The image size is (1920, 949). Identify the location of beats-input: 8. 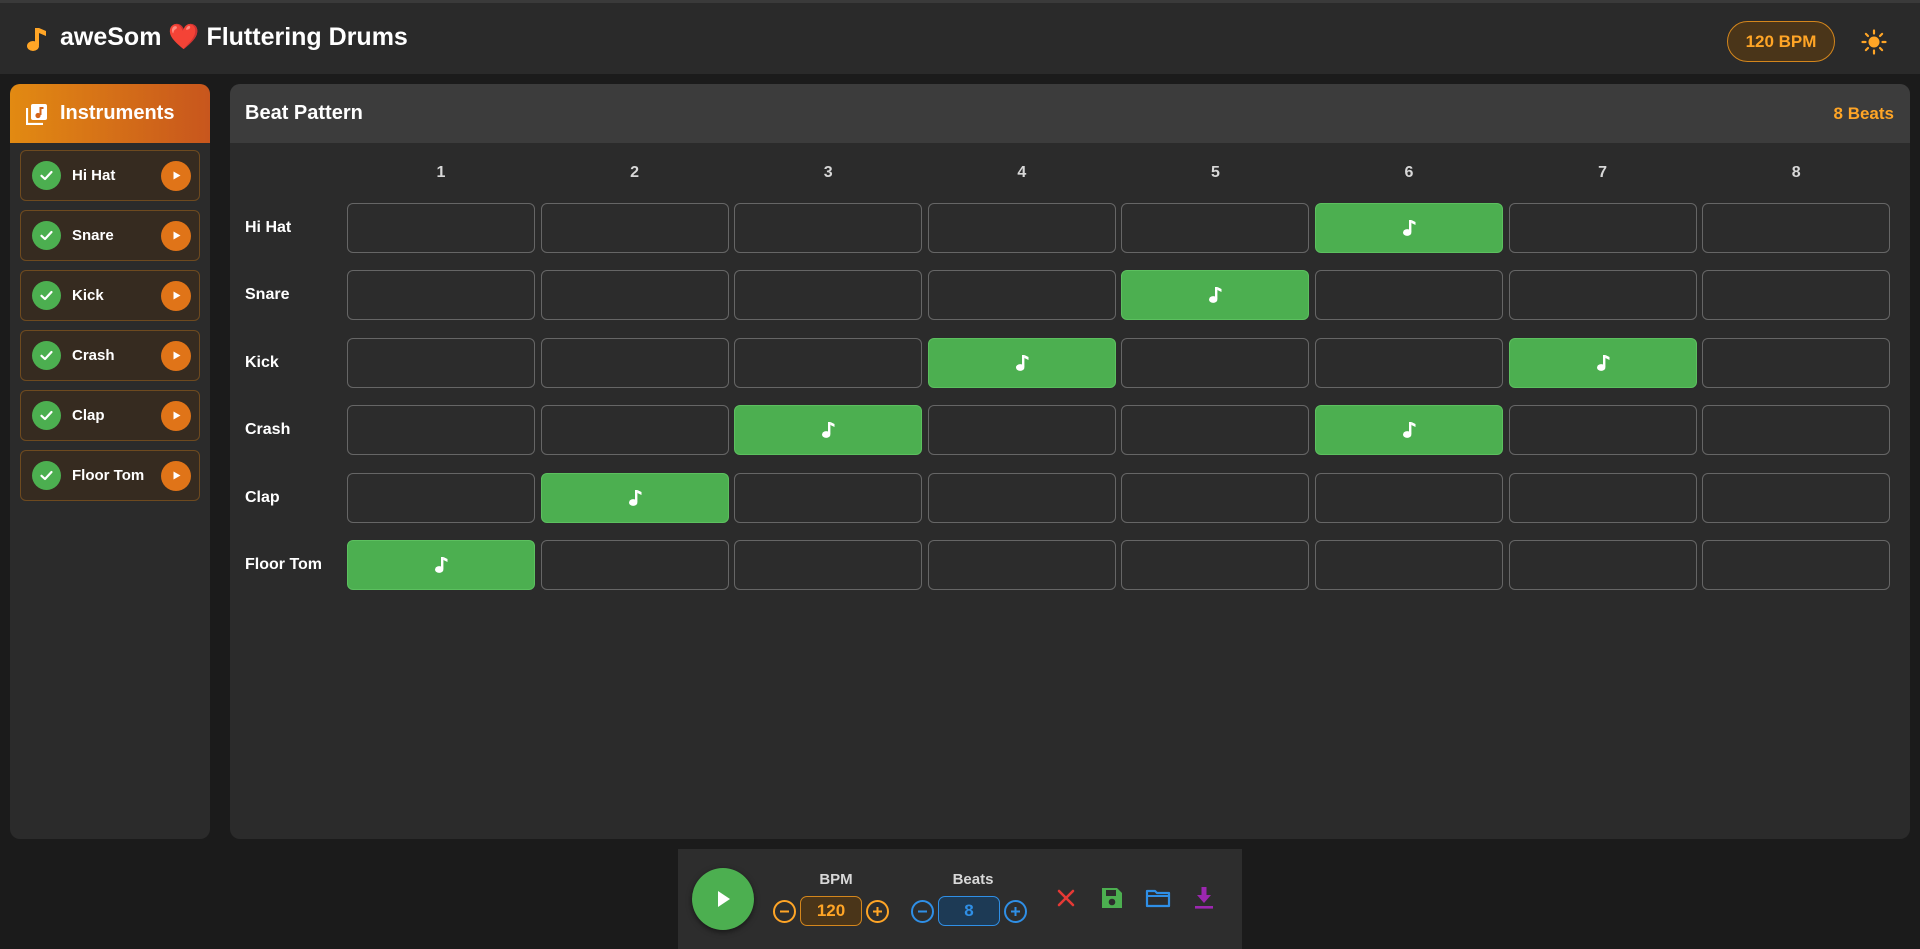
(969, 911).